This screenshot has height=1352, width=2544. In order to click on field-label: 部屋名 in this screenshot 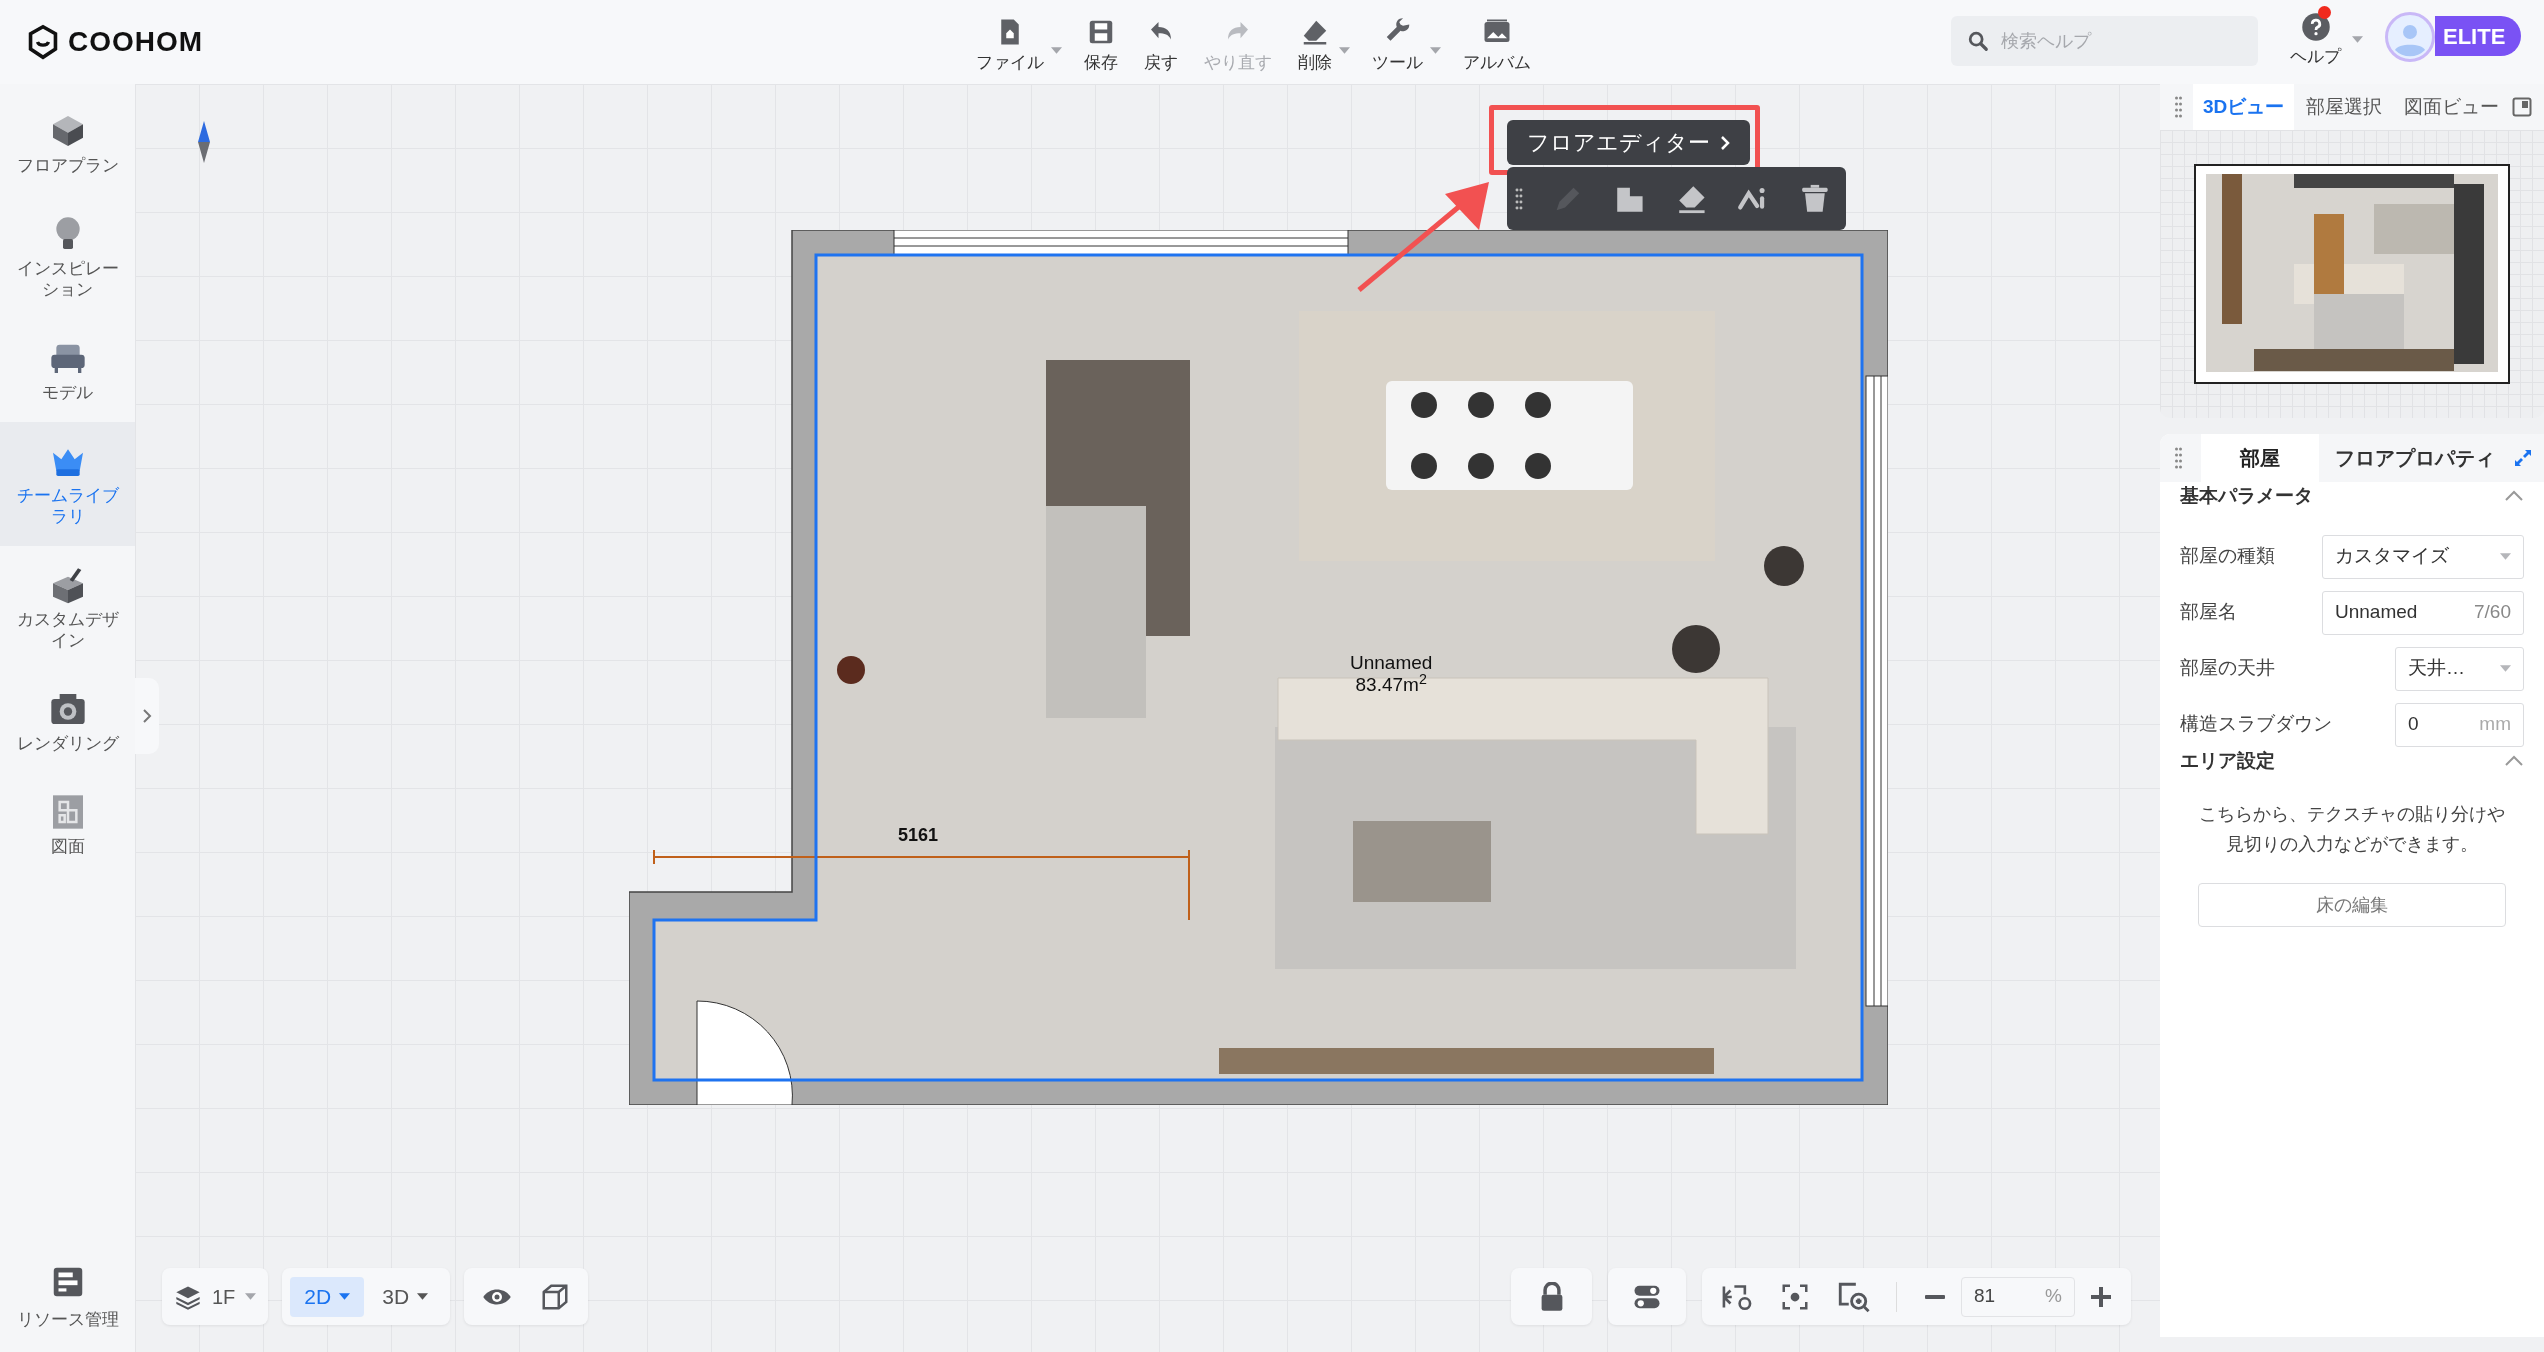, I will do `click(2208, 612)`.